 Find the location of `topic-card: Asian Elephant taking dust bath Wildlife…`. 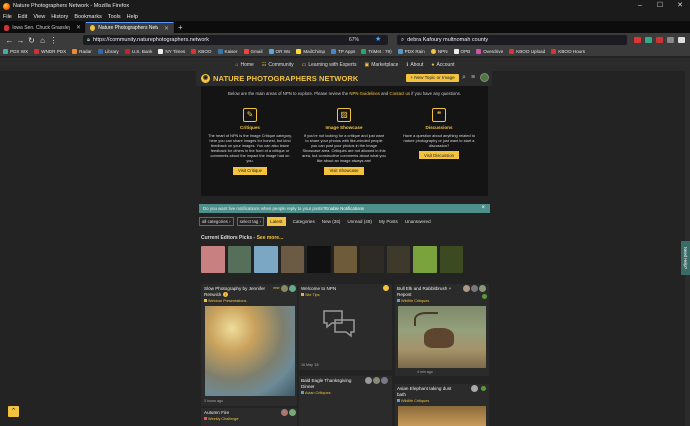

topic-card: Asian Elephant taking dust bath Wildlife… is located at coordinates (442, 405).